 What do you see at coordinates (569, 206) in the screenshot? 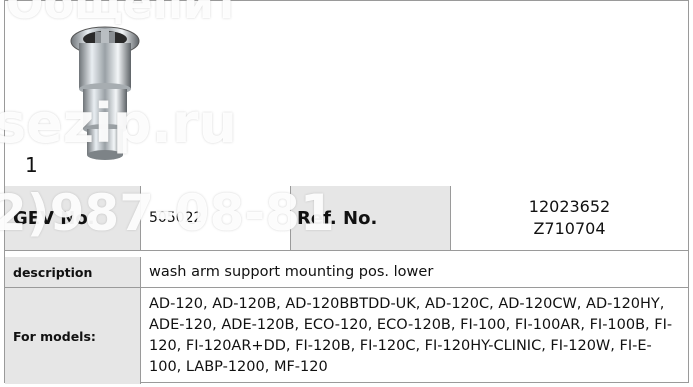
I see `ref-value-1: 12023652` at bounding box center [569, 206].